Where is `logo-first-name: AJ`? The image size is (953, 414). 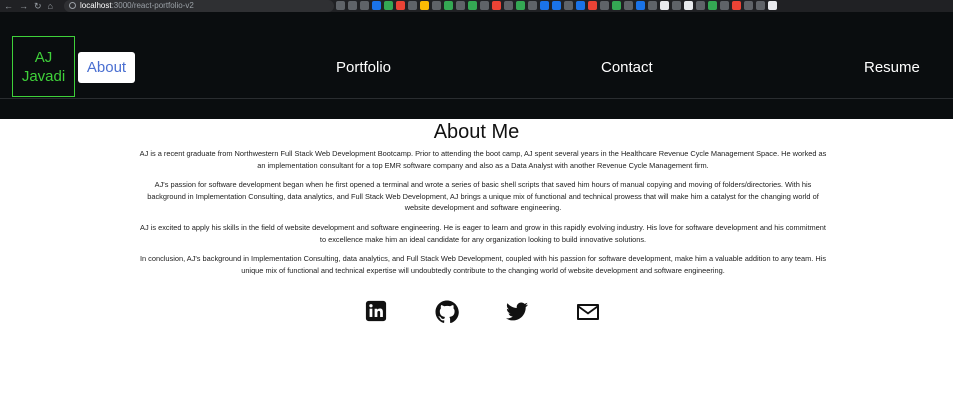
logo-first-name: AJ is located at coordinates (43, 57).